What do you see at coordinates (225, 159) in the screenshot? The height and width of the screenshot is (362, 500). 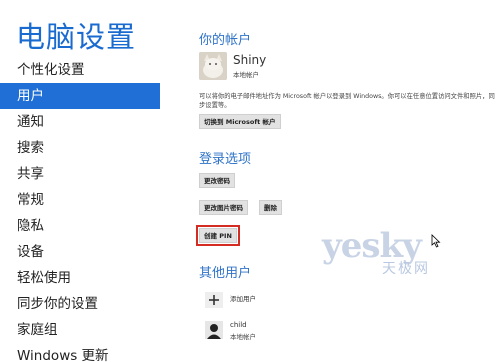 I see `signin-options-heading: 登录选项` at bounding box center [225, 159].